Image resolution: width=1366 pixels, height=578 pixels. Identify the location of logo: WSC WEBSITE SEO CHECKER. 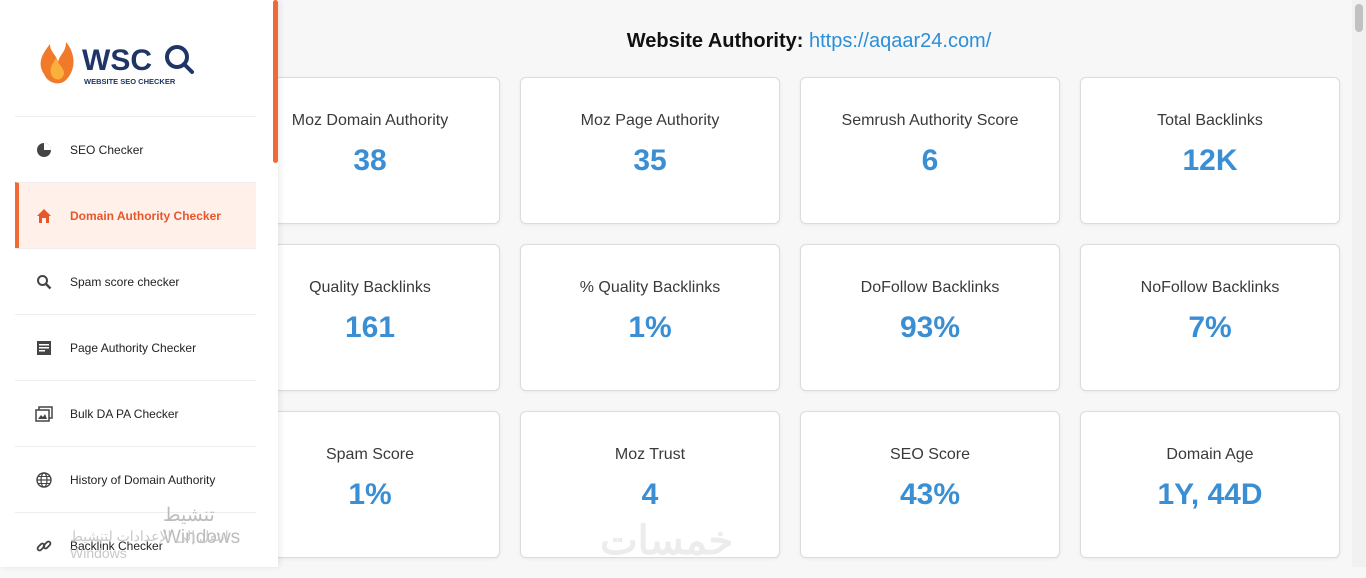
(121, 60).